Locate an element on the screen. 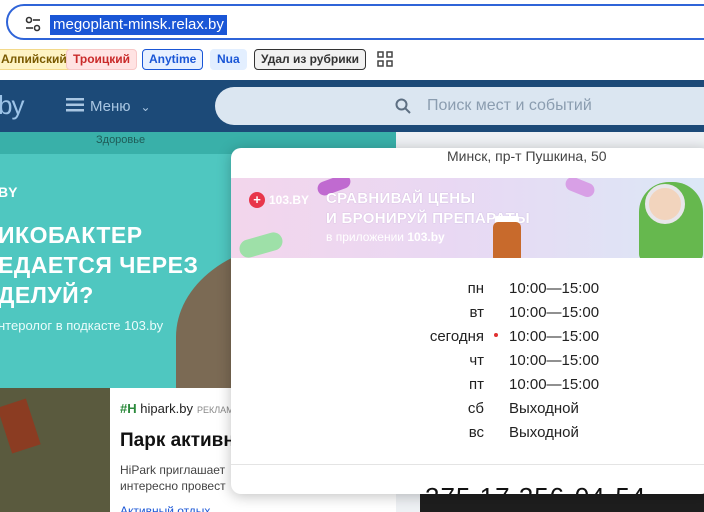 This screenshot has height=512, width=704. search-input: Поиск мест и событий is located at coordinates (459, 106).